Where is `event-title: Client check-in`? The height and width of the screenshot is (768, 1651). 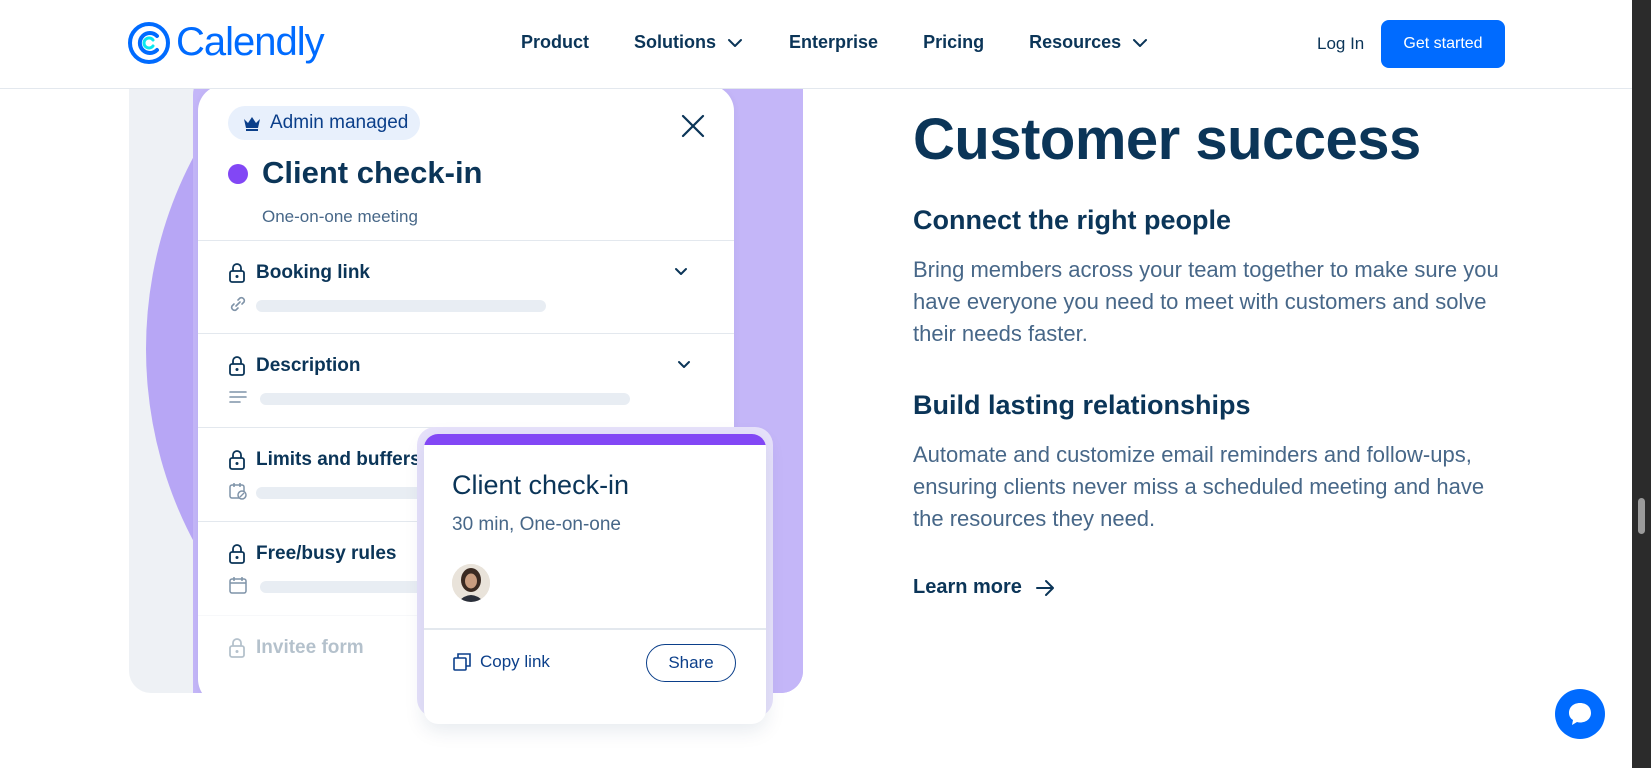
event-title: Client check-in is located at coordinates (372, 172).